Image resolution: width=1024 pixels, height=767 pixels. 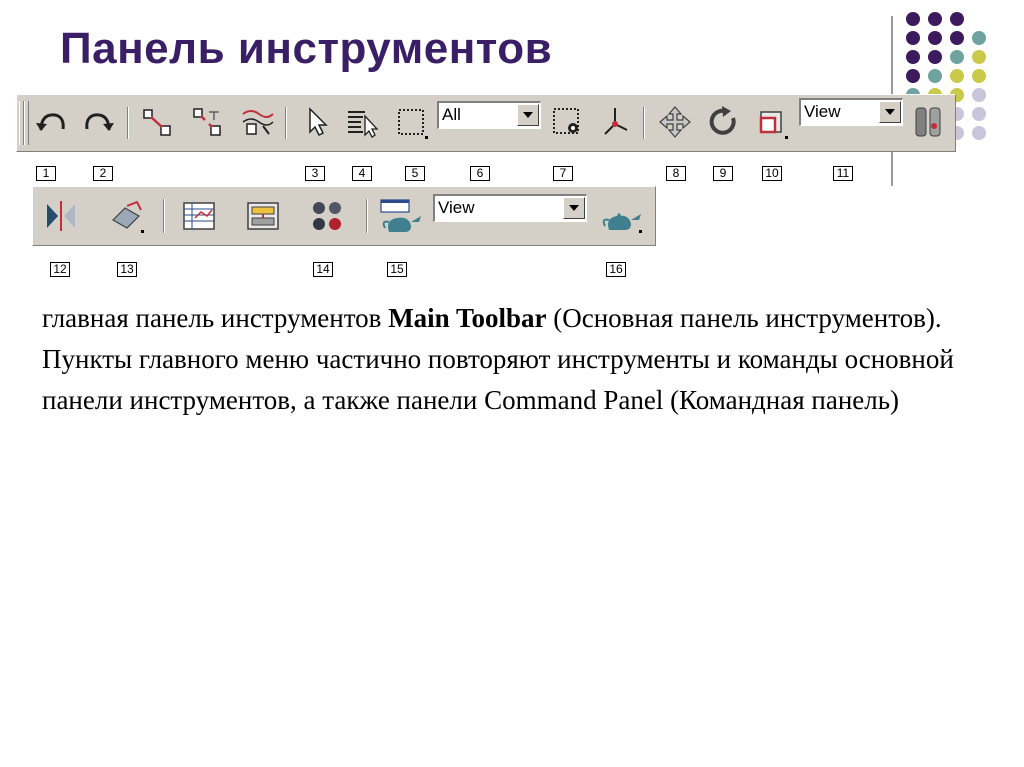 I want to click on undo-button, so click(x=51, y=122).